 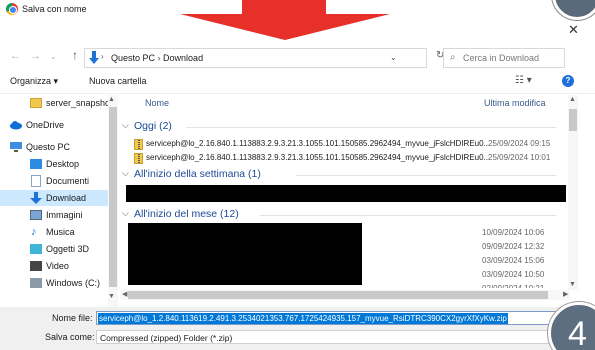 What do you see at coordinates (568, 81) in the screenshot?
I see `help-icon: ?` at bounding box center [568, 81].